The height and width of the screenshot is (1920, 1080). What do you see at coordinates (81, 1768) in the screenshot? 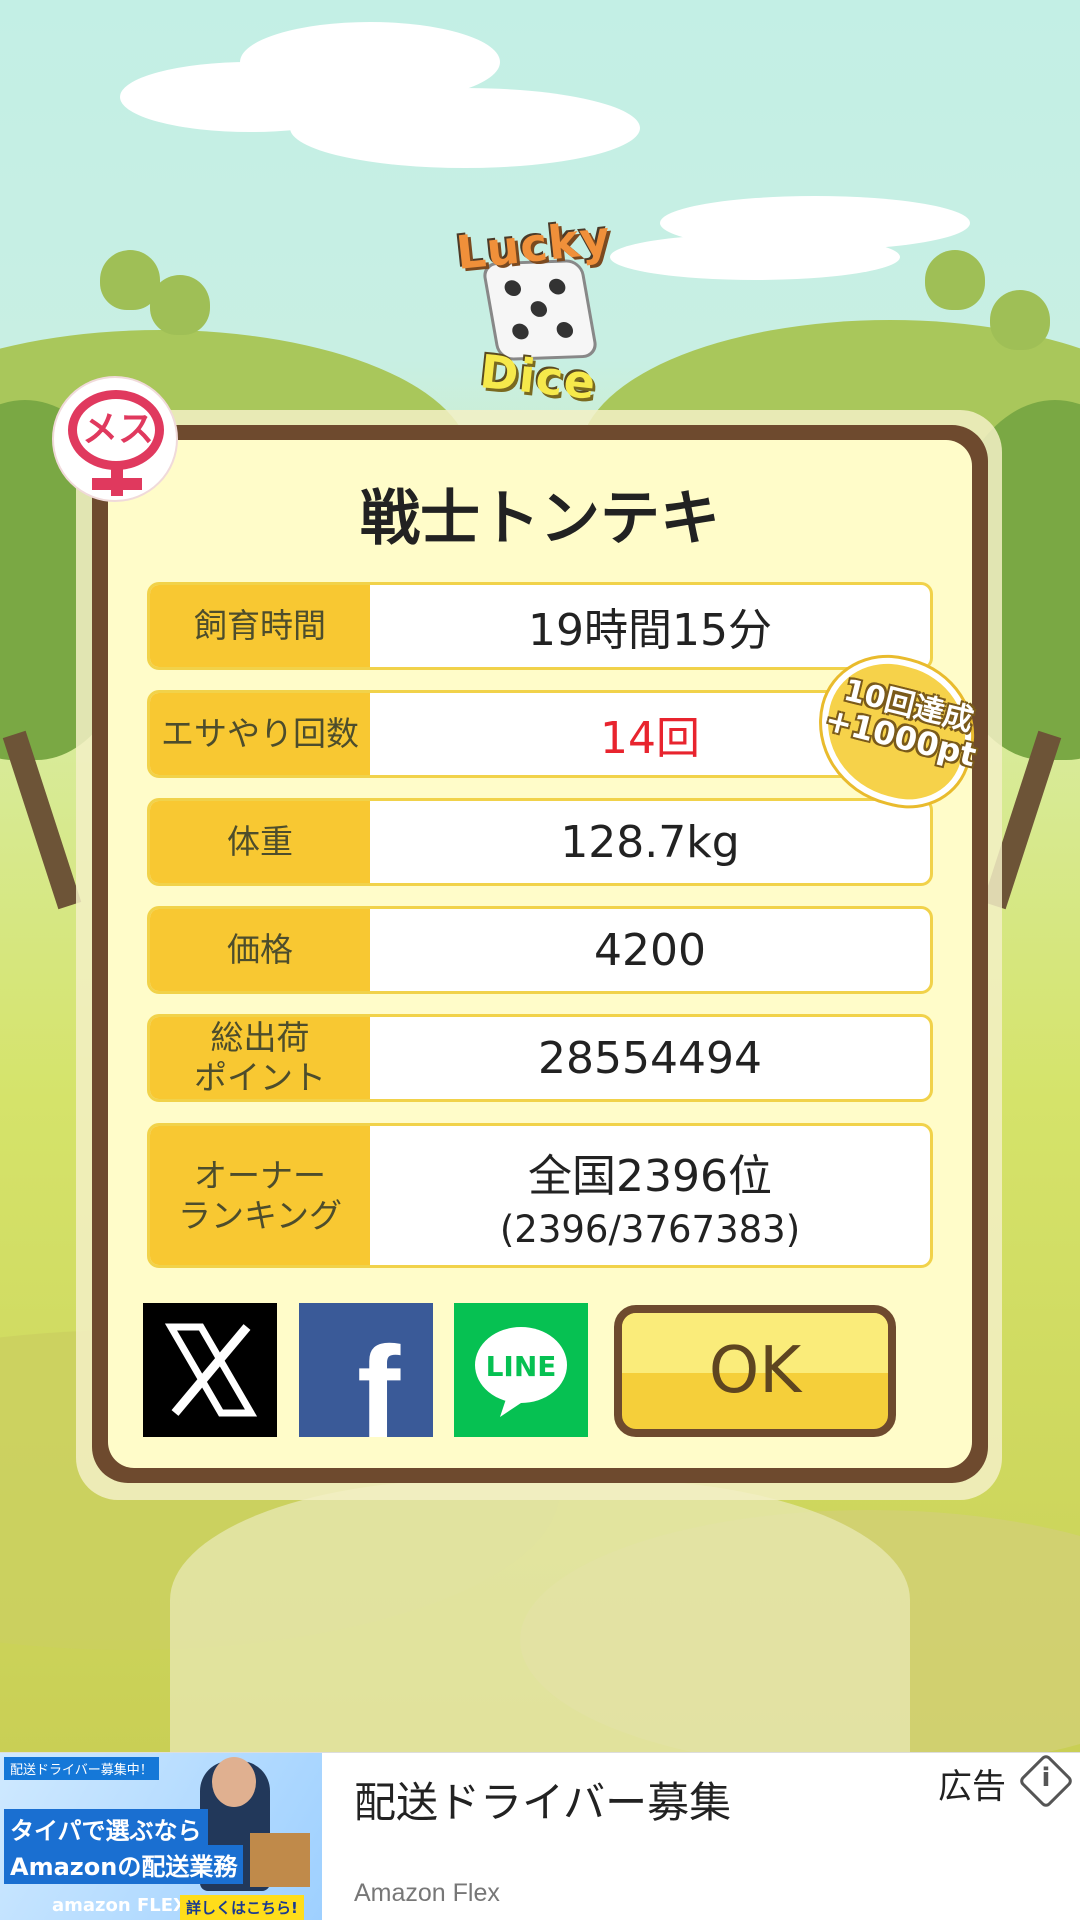
I see `ad-image-recruit: 配送ドライバー募集中！` at bounding box center [81, 1768].